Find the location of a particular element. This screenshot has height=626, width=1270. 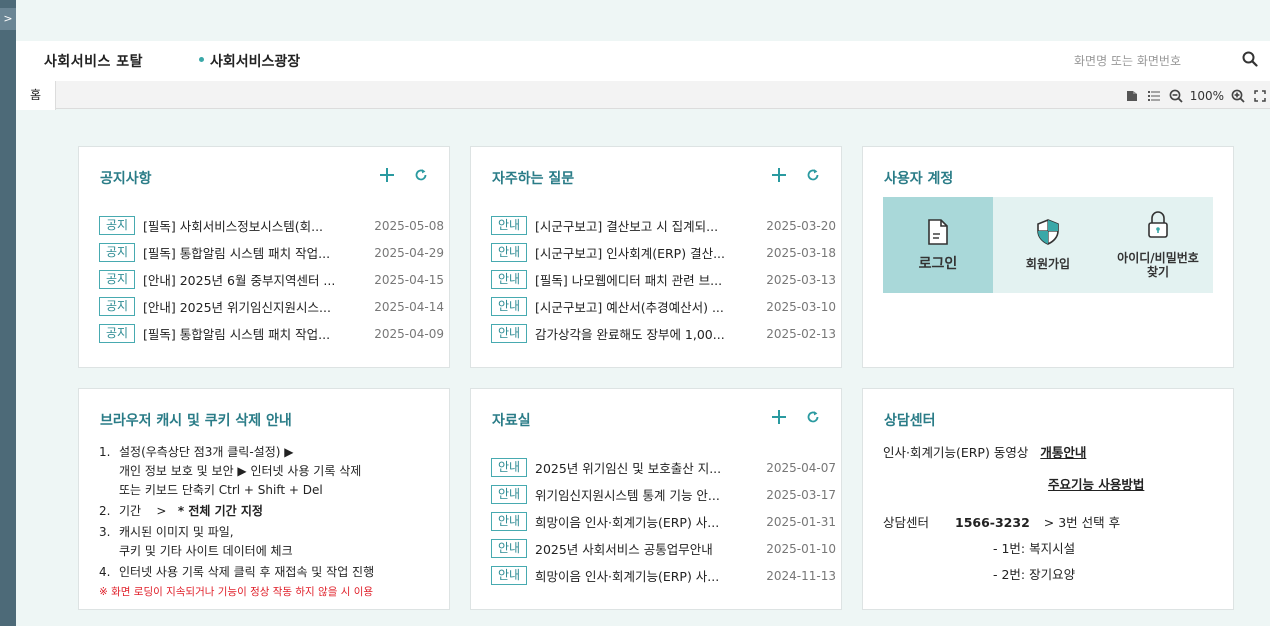

list-item: 공지 [안내] 2025년 6월 중부지역센터 ... 2025-04-15 is located at coordinates (271, 279).